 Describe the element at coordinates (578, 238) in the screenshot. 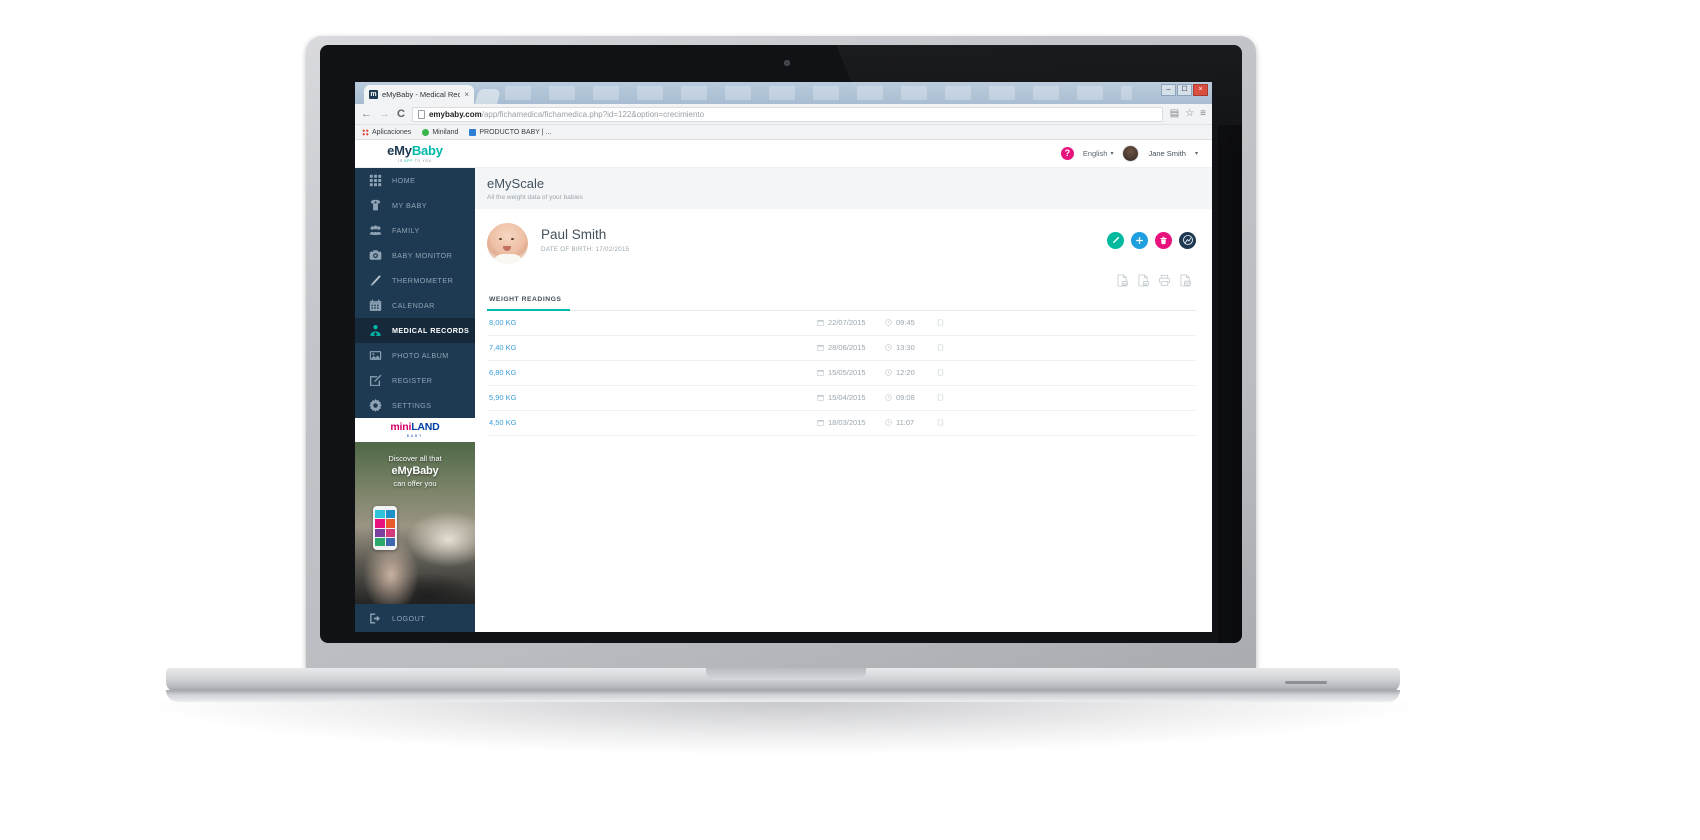

I see `baby-info: Paul Smith DATE OF BIRTH: 17/02/2015` at that location.